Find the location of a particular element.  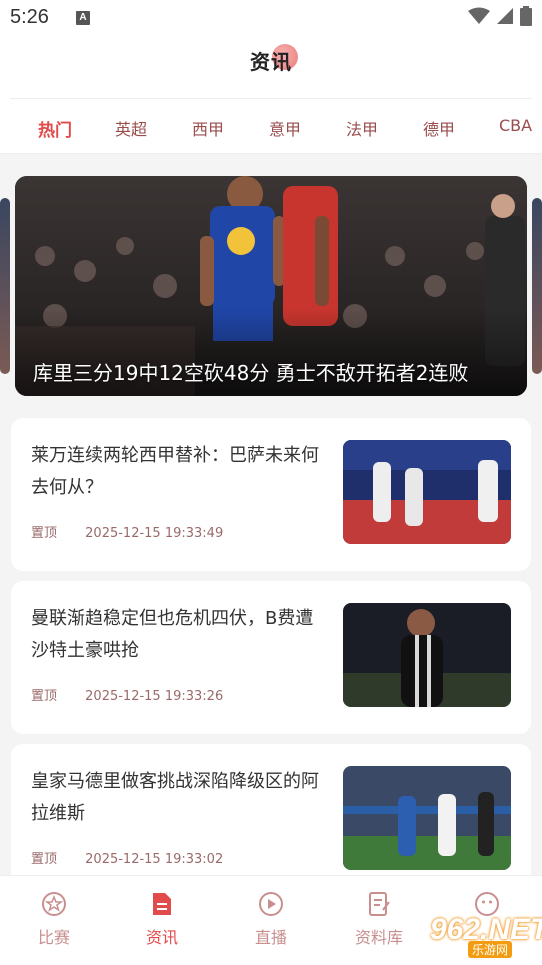

trophy-badge-icon is located at coordinates (54, 904).